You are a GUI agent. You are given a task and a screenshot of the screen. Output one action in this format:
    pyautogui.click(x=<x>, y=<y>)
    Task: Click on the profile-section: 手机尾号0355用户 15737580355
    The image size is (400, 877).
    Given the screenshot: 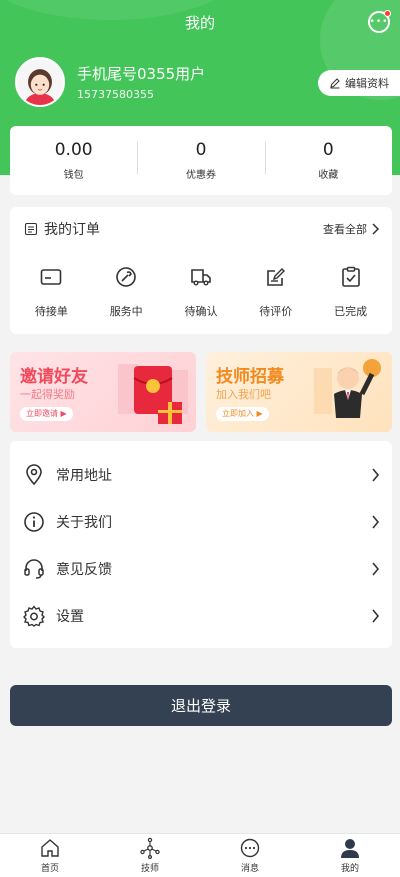 What is the action you would take?
    pyautogui.click(x=110, y=82)
    